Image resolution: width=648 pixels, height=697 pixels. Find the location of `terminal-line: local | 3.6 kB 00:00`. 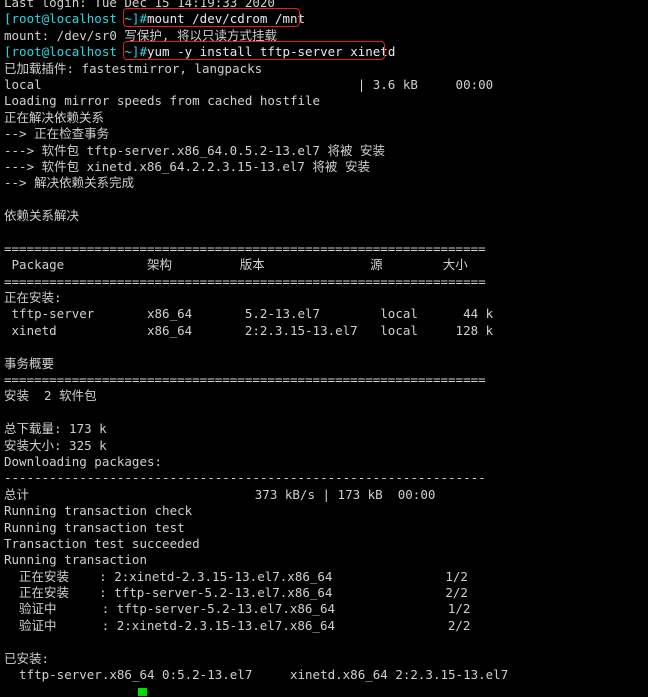

terminal-line: local | 3.6 kB 00:00 is located at coordinates (256, 85).